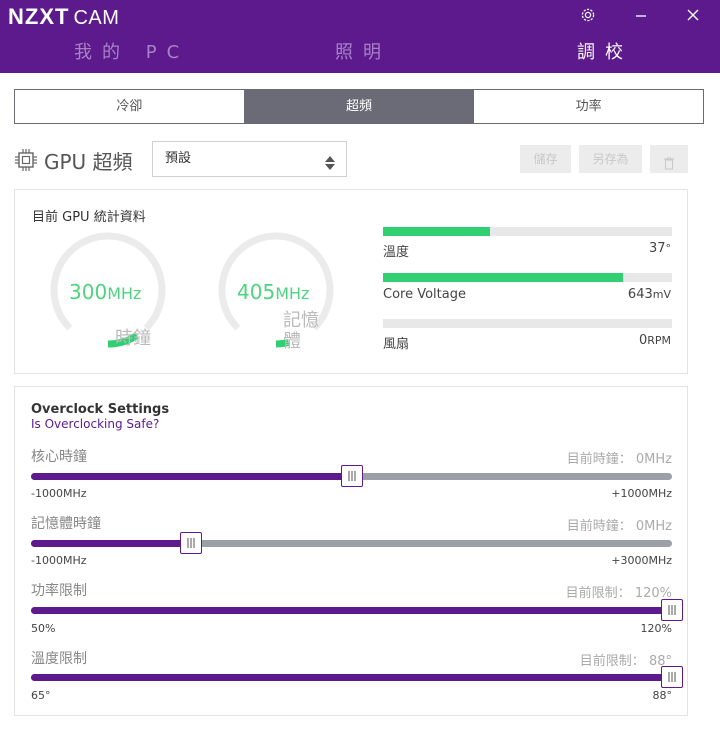  I want to click on trash-icon, so click(669, 166).